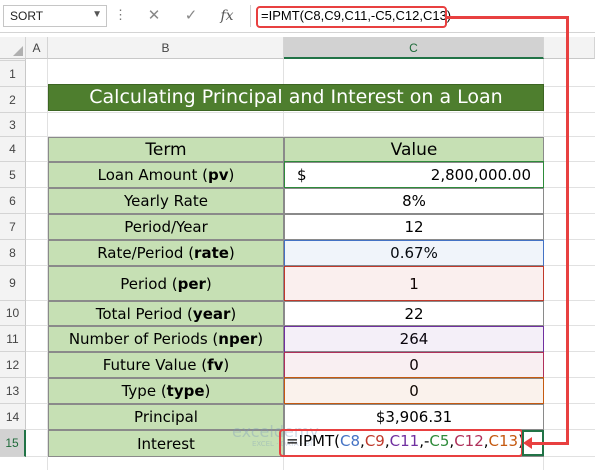 The image size is (595, 470). I want to click on row-header-4: 4, so click(13, 149).